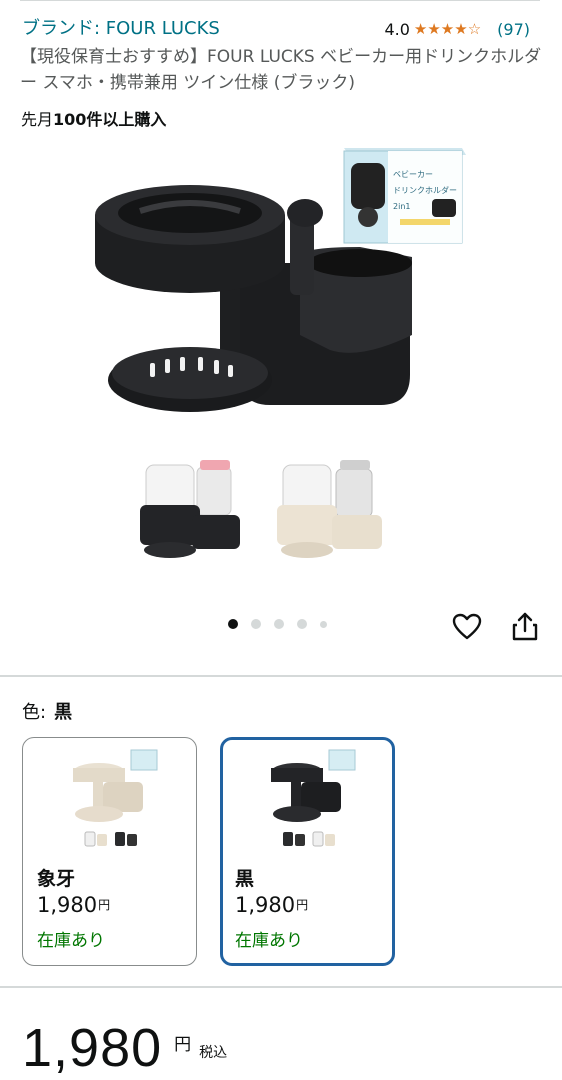 Image resolution: width=562 pixels, height=1080 pixels. I want to click on swatch-name: 象牙, so click(56, 879).